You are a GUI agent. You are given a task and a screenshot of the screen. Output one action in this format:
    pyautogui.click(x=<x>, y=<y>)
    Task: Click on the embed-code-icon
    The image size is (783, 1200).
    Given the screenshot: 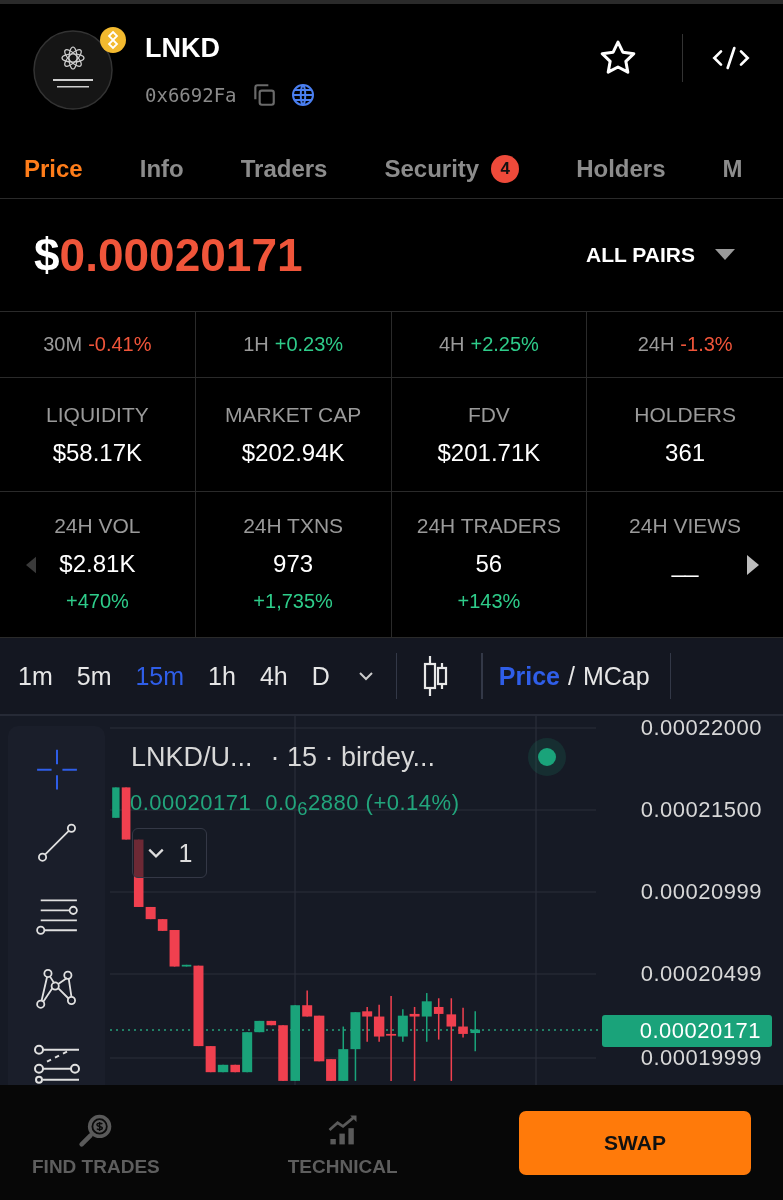 What is the action you would take?
    pyautogui.click(x=731, y=58)
    